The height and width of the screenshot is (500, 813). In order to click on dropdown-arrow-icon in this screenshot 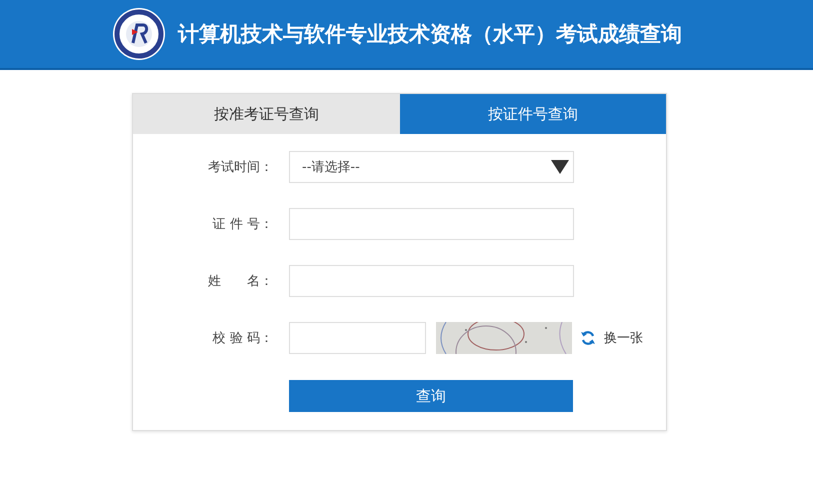, I will do `click(560, 167)`.